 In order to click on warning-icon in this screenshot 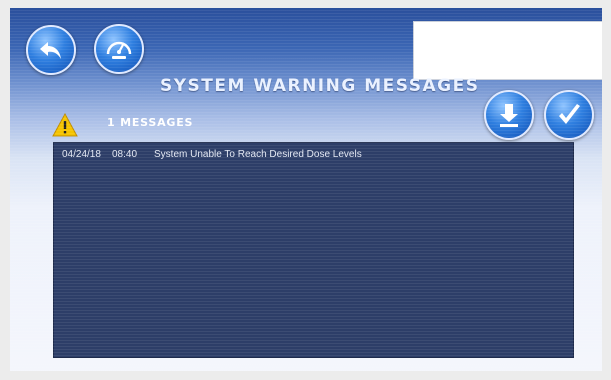, I will do `click(65, 125)`.